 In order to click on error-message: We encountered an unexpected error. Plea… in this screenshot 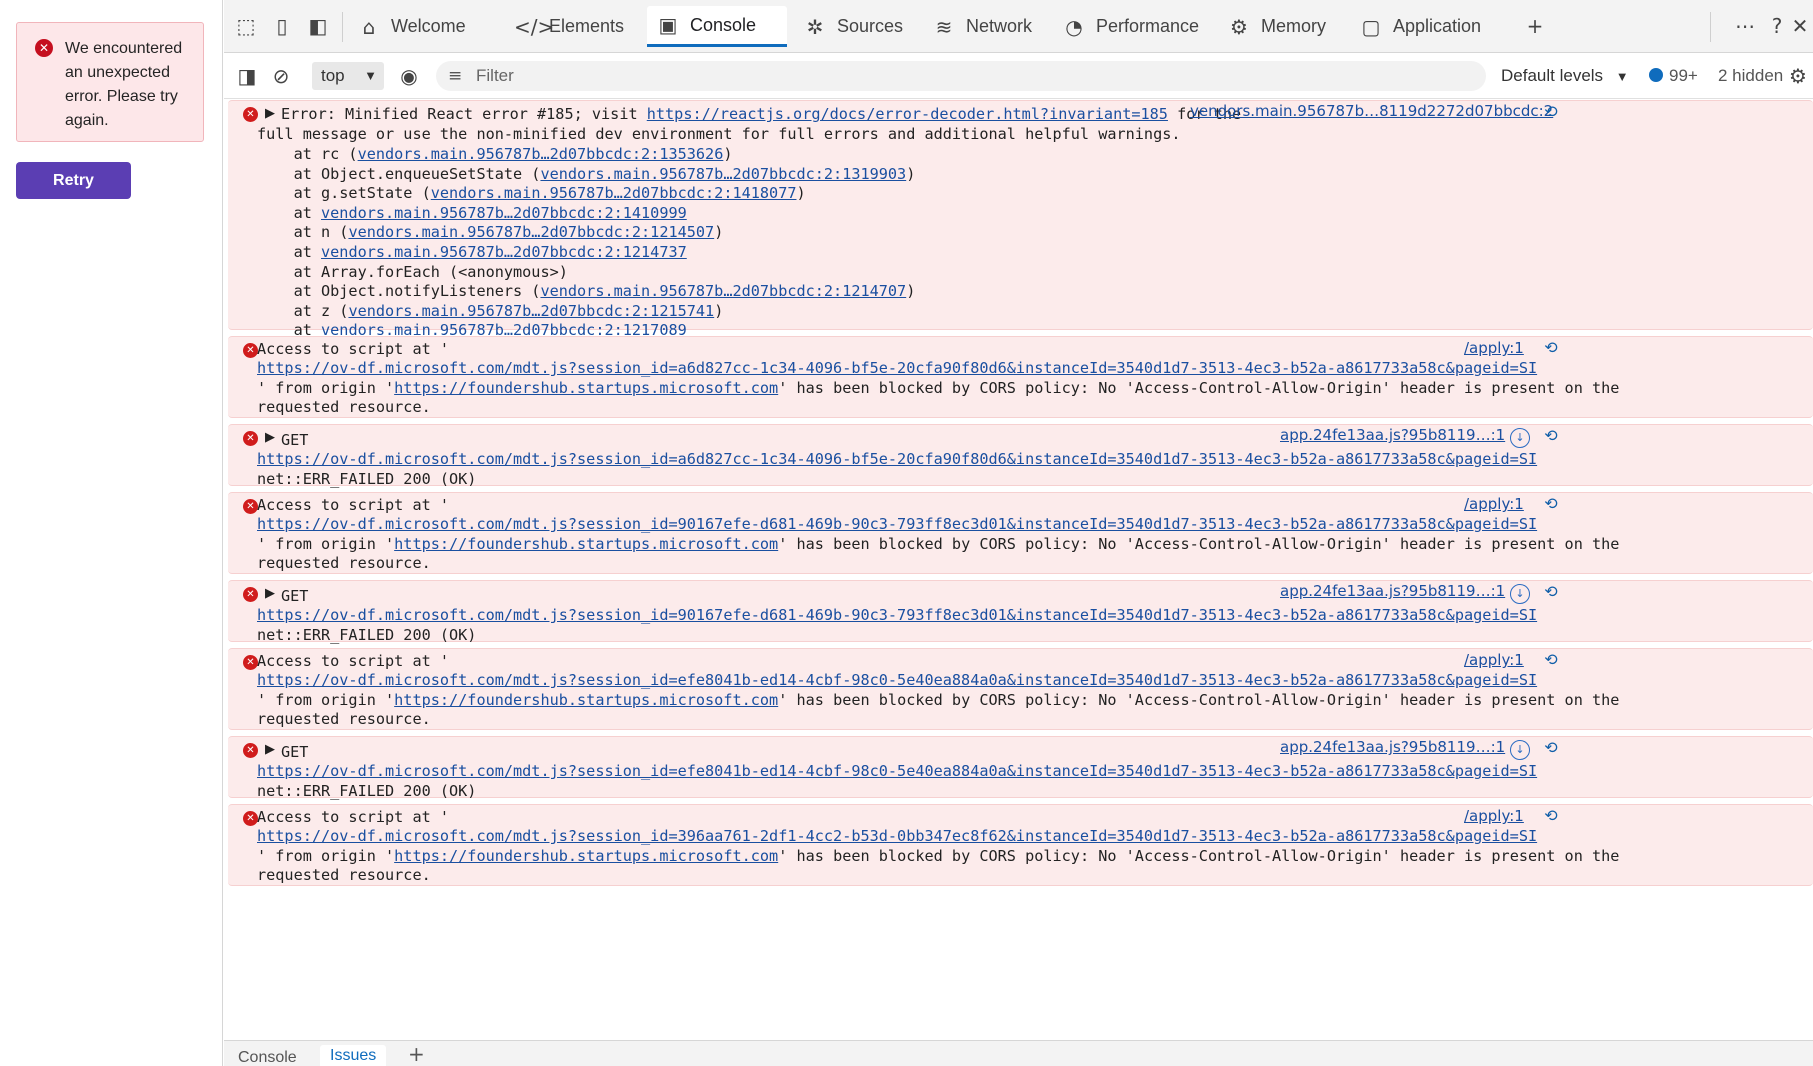, I will do `click(124, 84)`.